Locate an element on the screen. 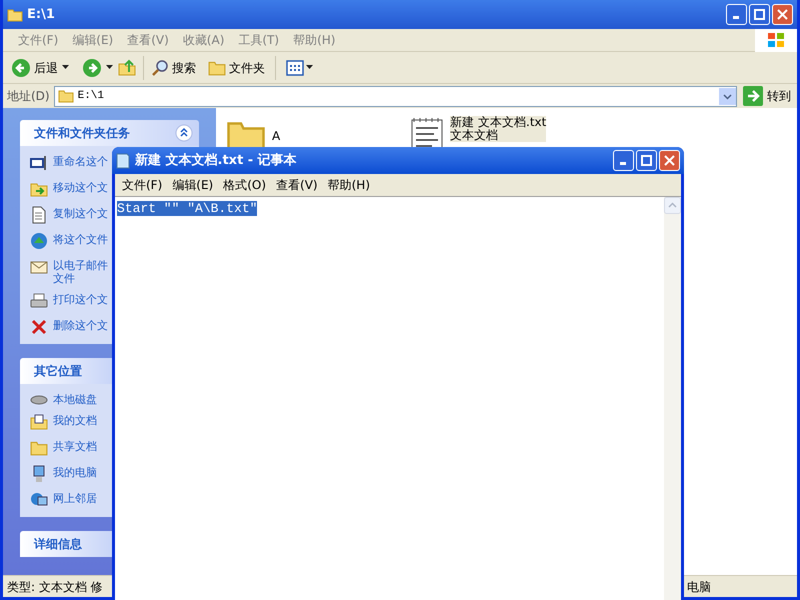  drive-icon is located at coordinates (39, 400).